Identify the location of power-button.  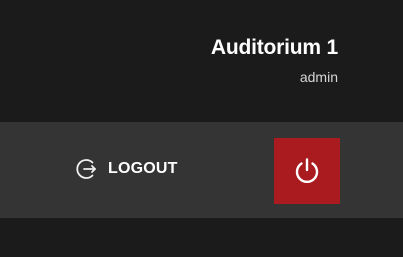
(307, 171).